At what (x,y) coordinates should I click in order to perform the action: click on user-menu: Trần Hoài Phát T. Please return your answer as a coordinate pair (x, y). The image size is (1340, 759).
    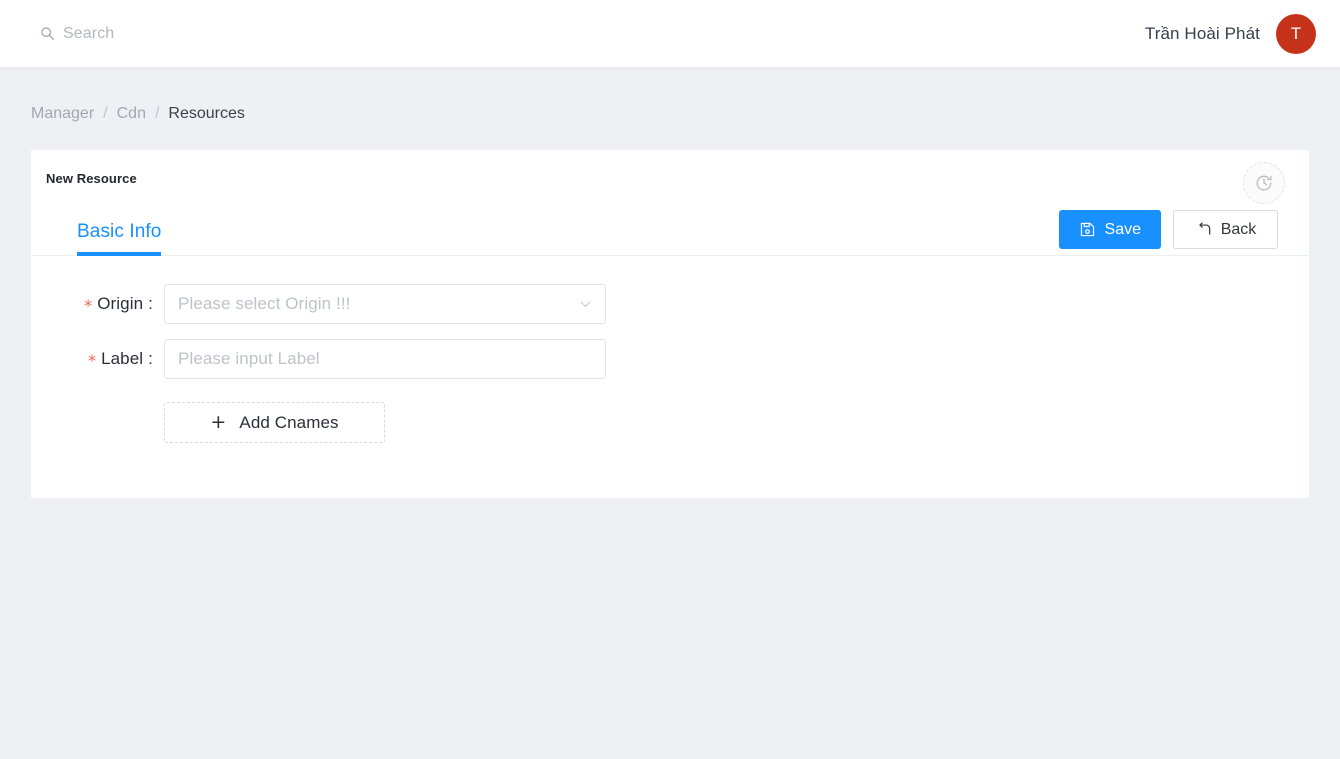
    Looking at the image, I should click on (1230, 33).